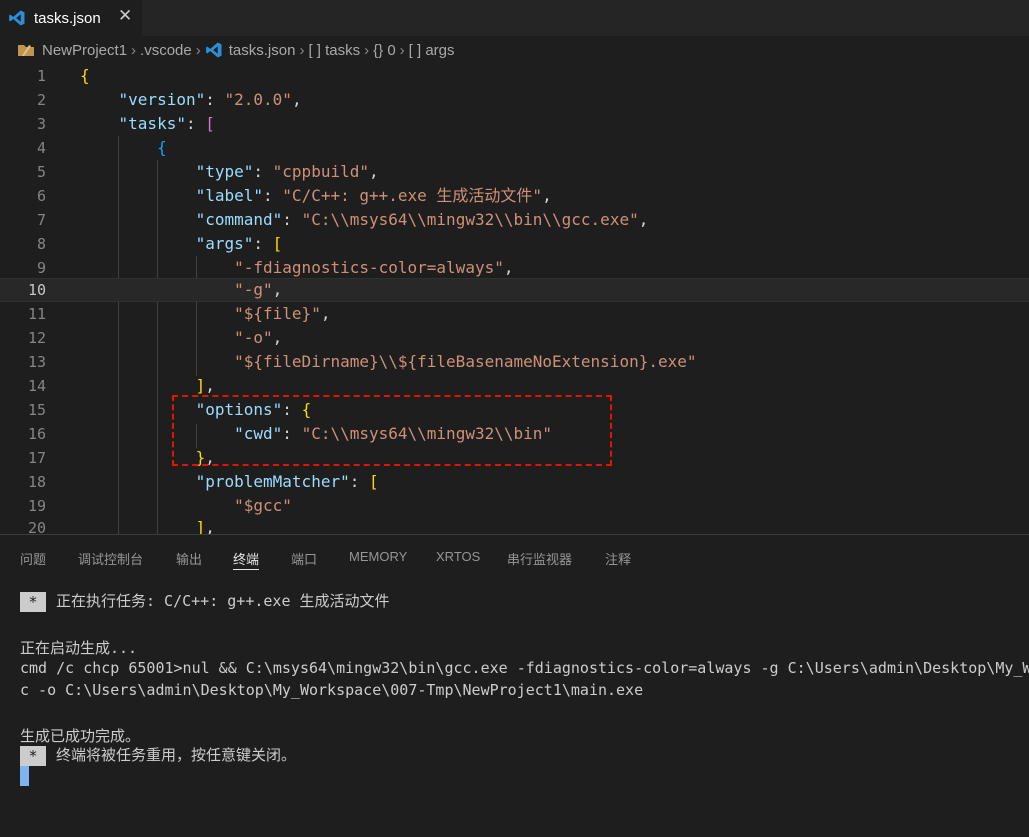  Describe the element at coordinates (458, 556) in the screenshot. I see `tab-xrtos: XRTOS` at that location.